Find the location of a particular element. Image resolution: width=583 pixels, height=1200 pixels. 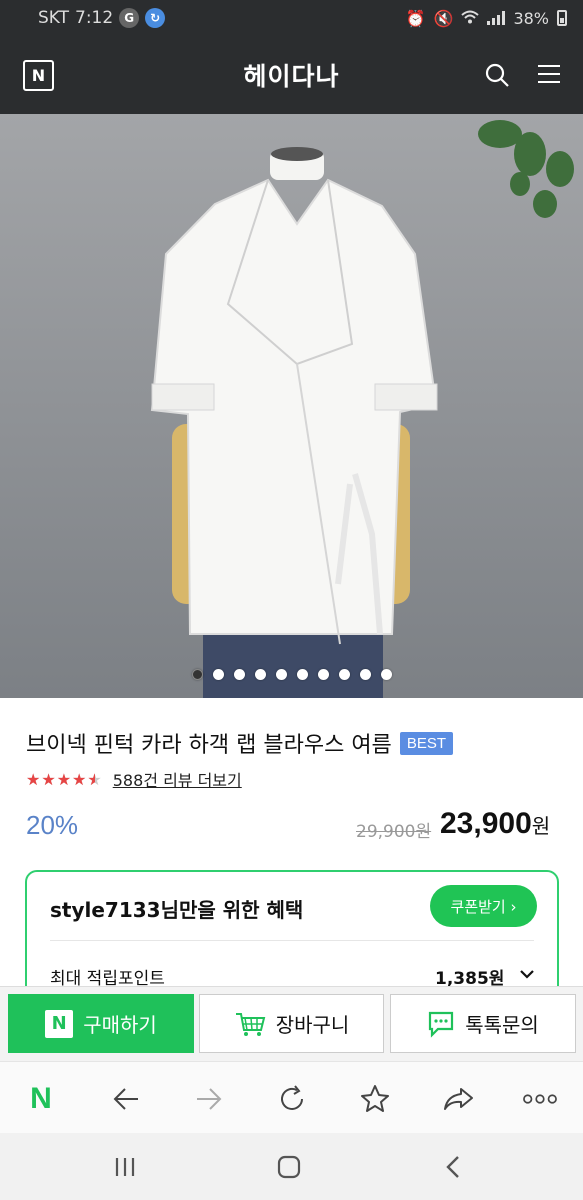

star-icon is located at coordinates (375, 1099).